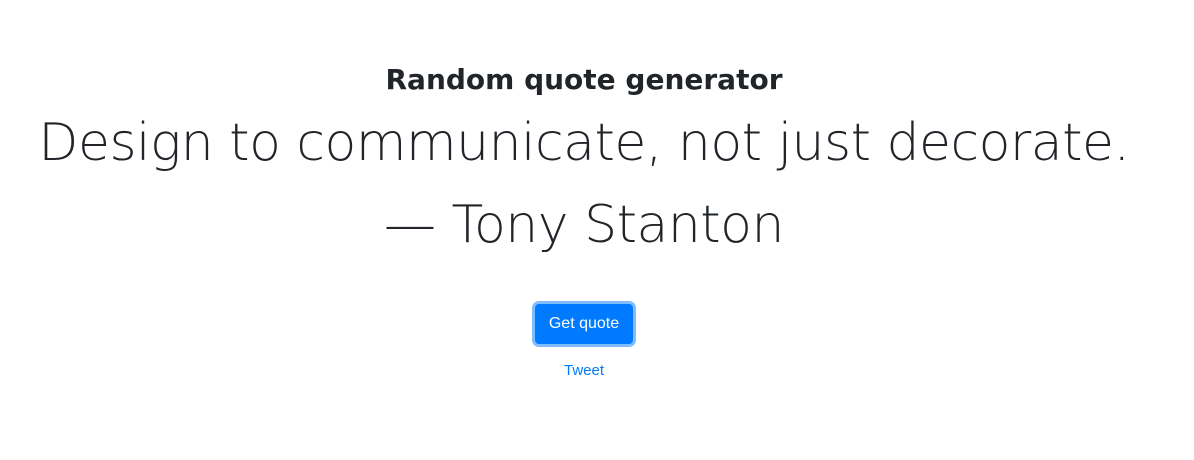 This screenshot has height=460, width=1194. I want to click on quote-author: — Tony Stanton, so click(584, 225).